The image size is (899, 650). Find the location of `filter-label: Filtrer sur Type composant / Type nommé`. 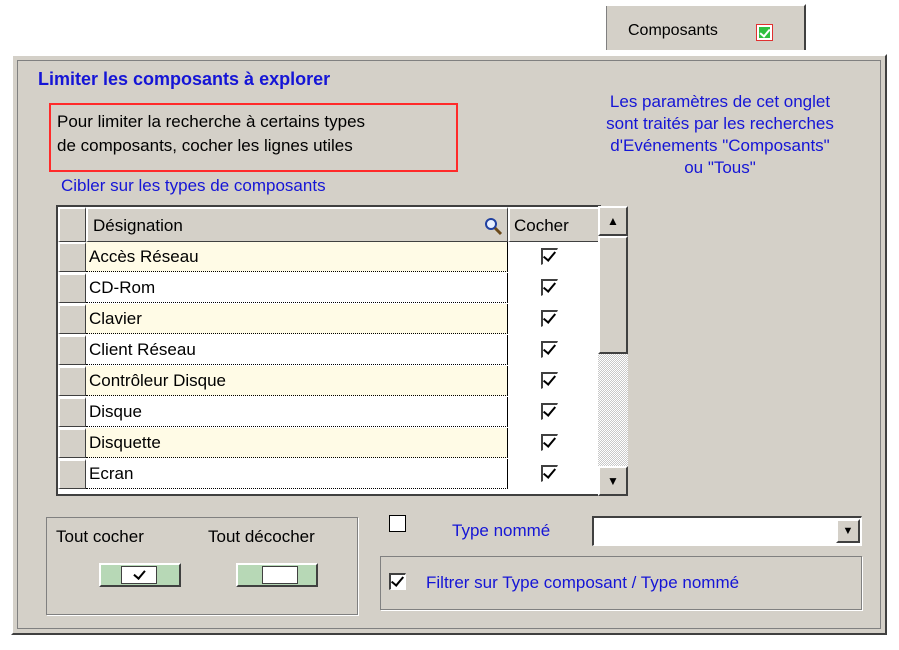

filter-label: Filtrer sur Type composant / Type nommé is located at coordinates (583, 582).